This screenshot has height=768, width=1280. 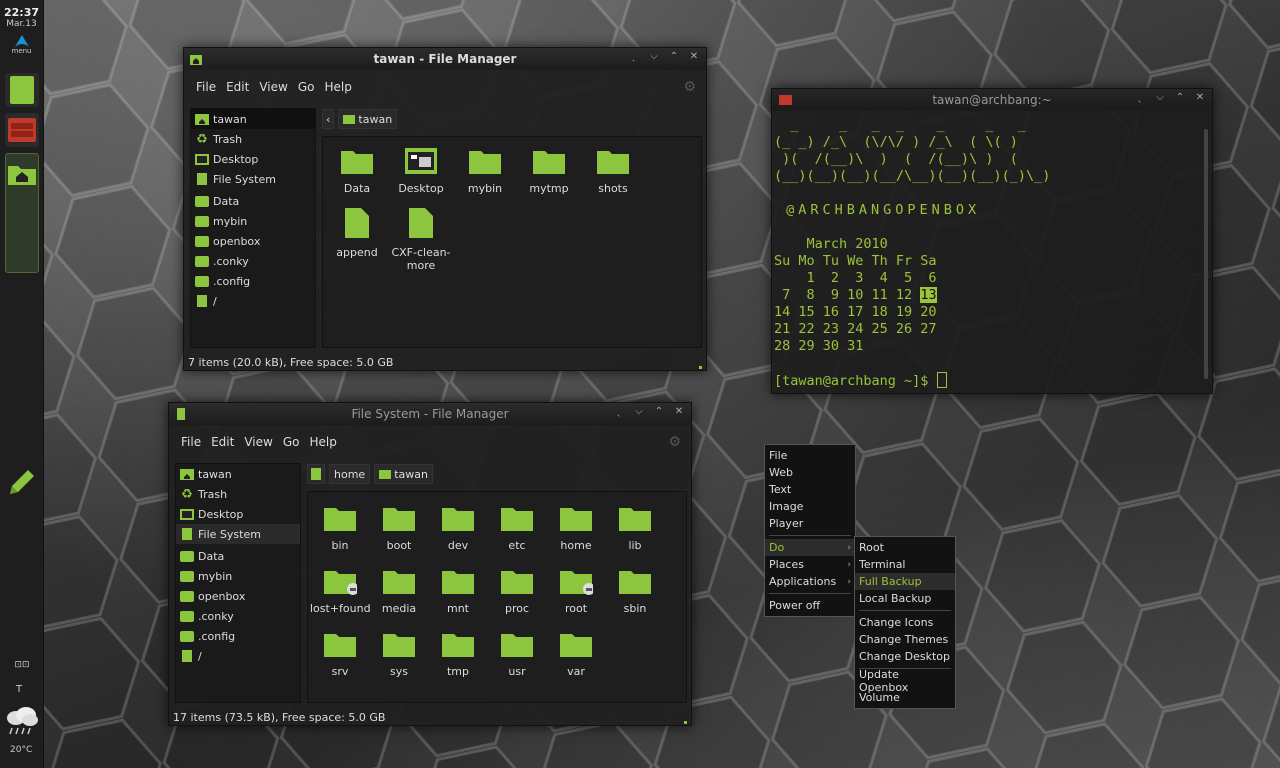 I want to click on tray-t-indicator: T, so click(x=19, y=689).